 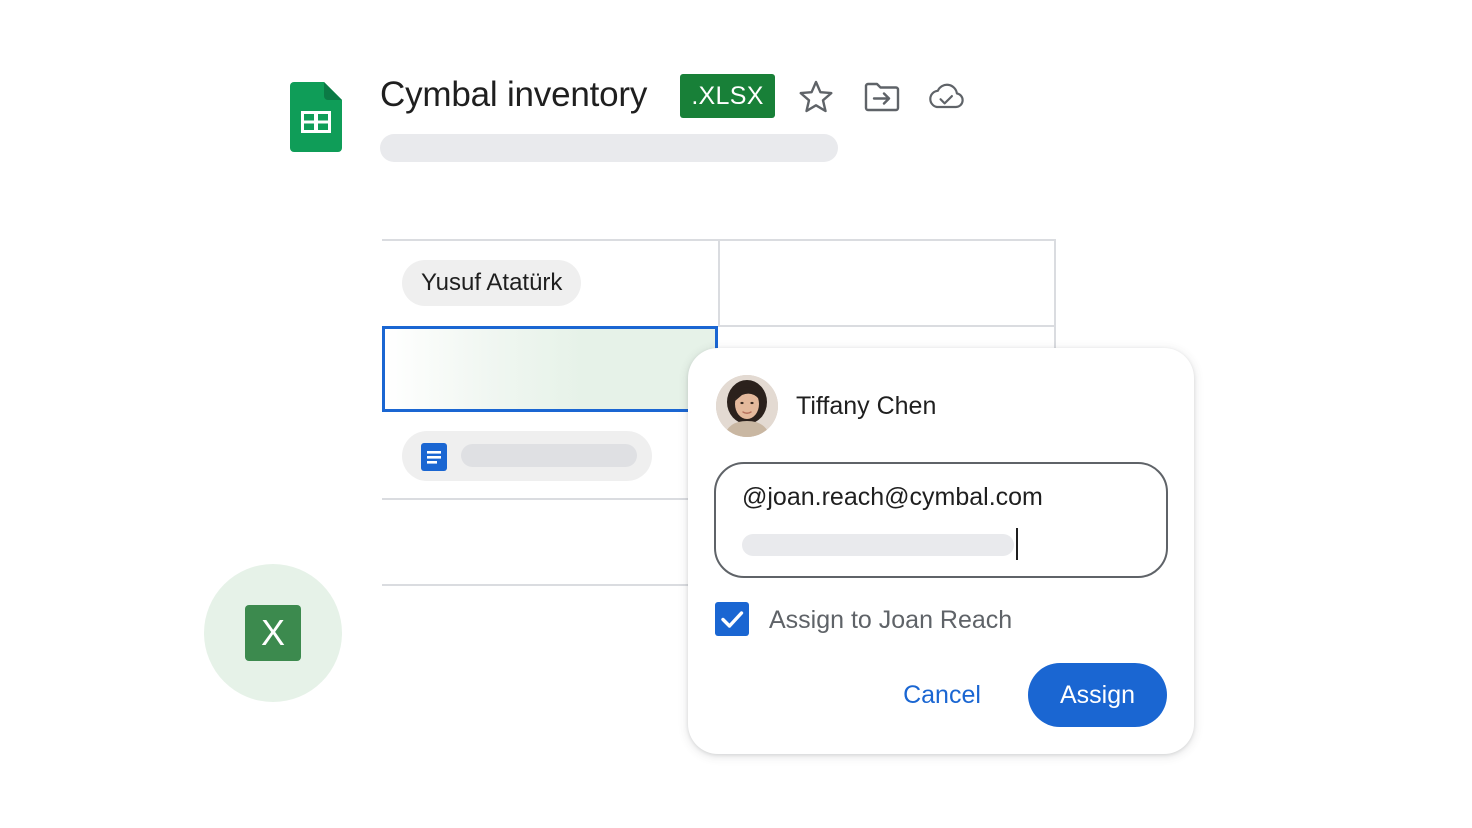 I want to click on assign-checkbox-label: Assign to Joan Reach, so click(x=890, y=620).